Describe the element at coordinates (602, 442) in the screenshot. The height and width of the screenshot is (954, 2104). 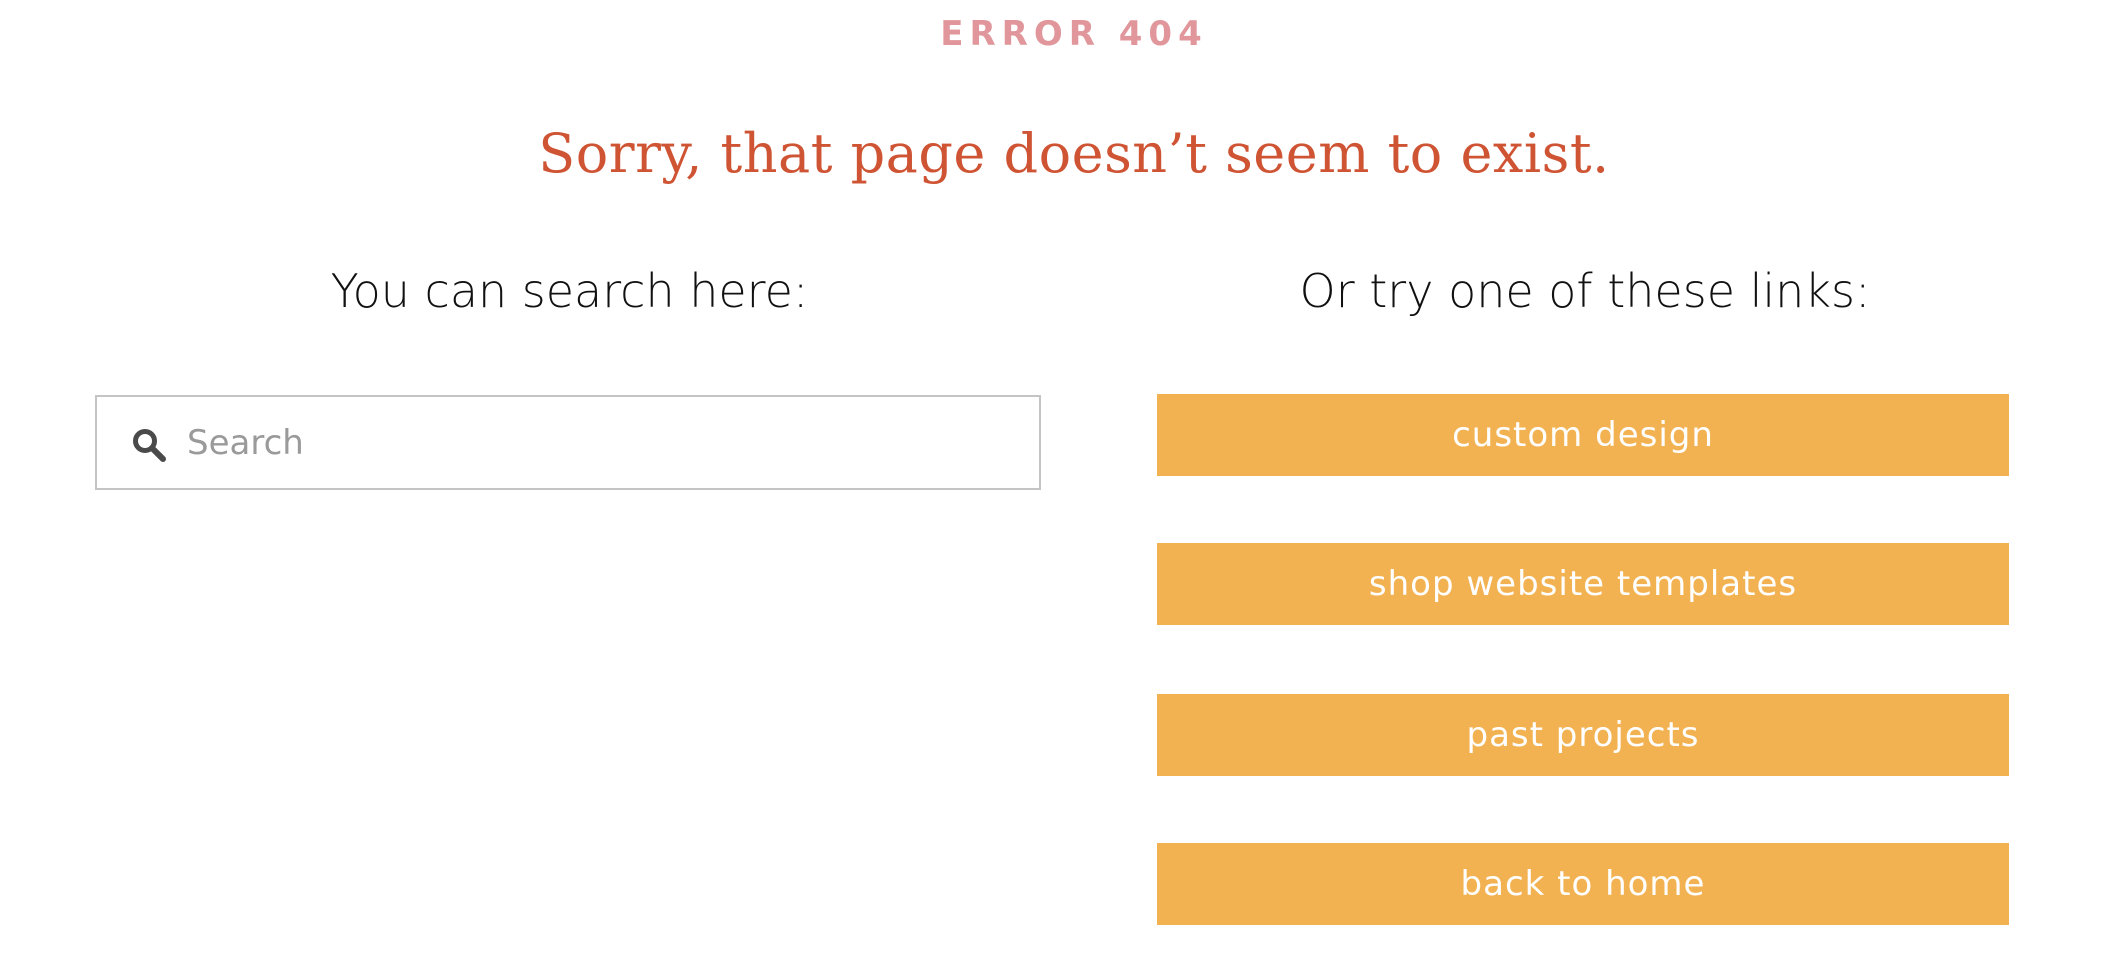
I see `search-input` at that location.